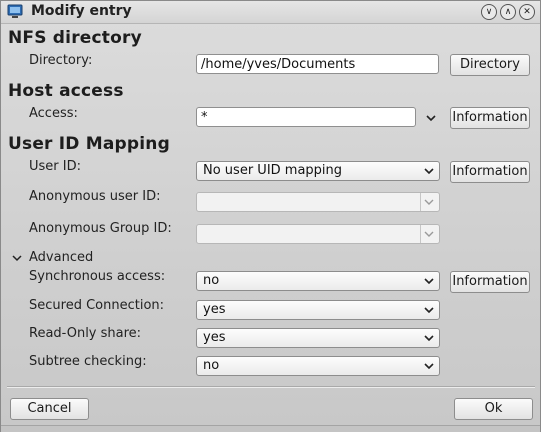  Describe the element at coordinates (214, 309) in the screenshot. I see `secured-connection-value: yes` at that location.